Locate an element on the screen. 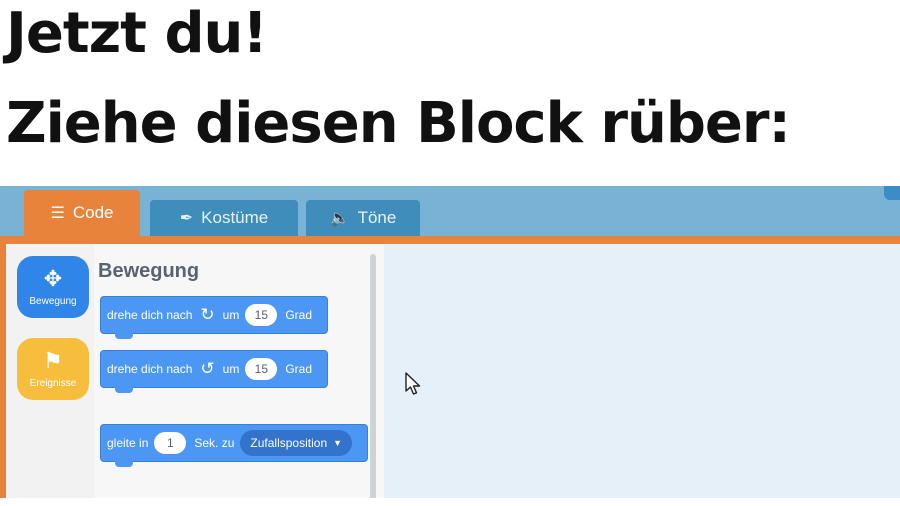 The width and height of the screenshot is (900, 506). palette-title: Bewegung is located at coordinates (149, 271).